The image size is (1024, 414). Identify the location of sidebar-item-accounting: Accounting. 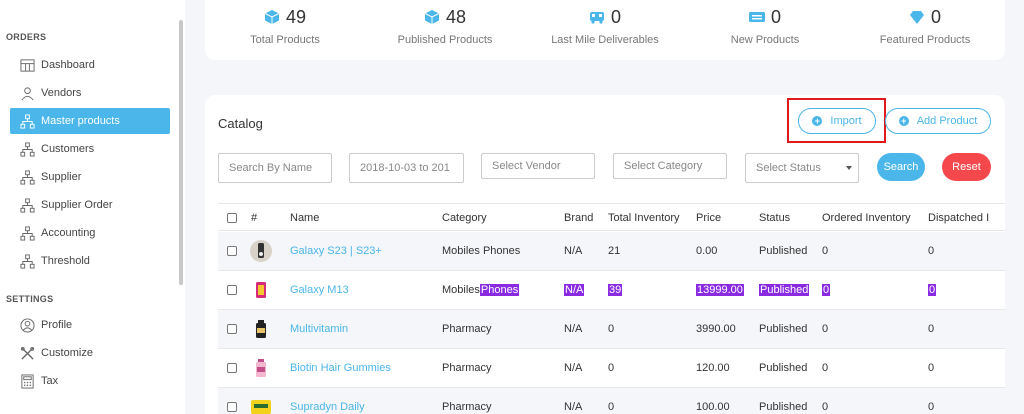
(90, 233).